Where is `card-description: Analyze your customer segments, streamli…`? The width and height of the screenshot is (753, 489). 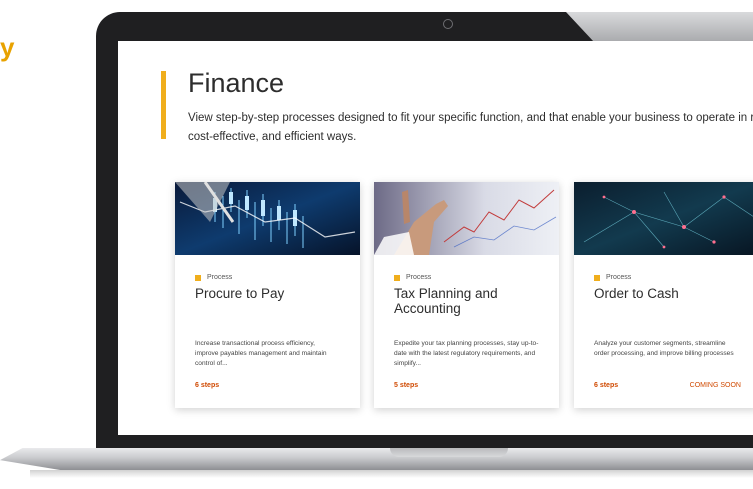
card-description: Analyze your customer segments, streamli… is located at coordinates (664, 348).